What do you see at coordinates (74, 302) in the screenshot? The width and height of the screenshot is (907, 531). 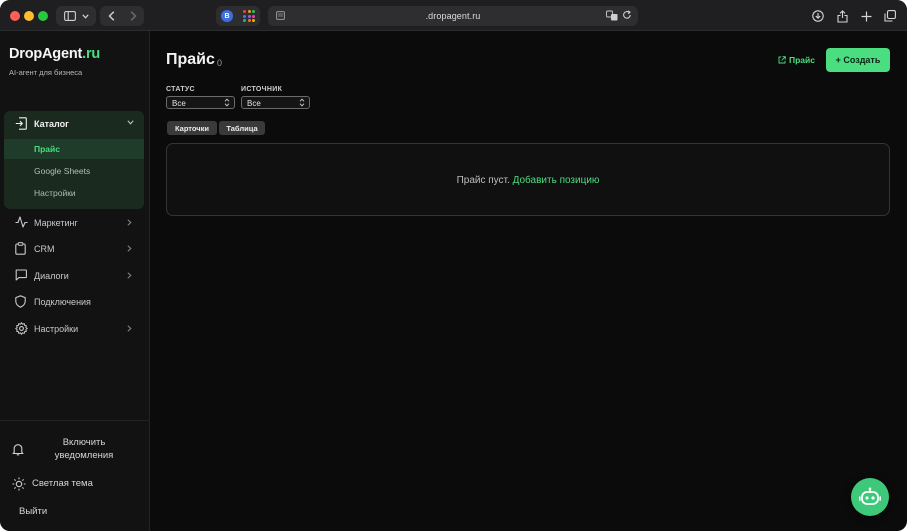 I see `sidebar-item-connections: Подключения` at bounding box center [74, 302].